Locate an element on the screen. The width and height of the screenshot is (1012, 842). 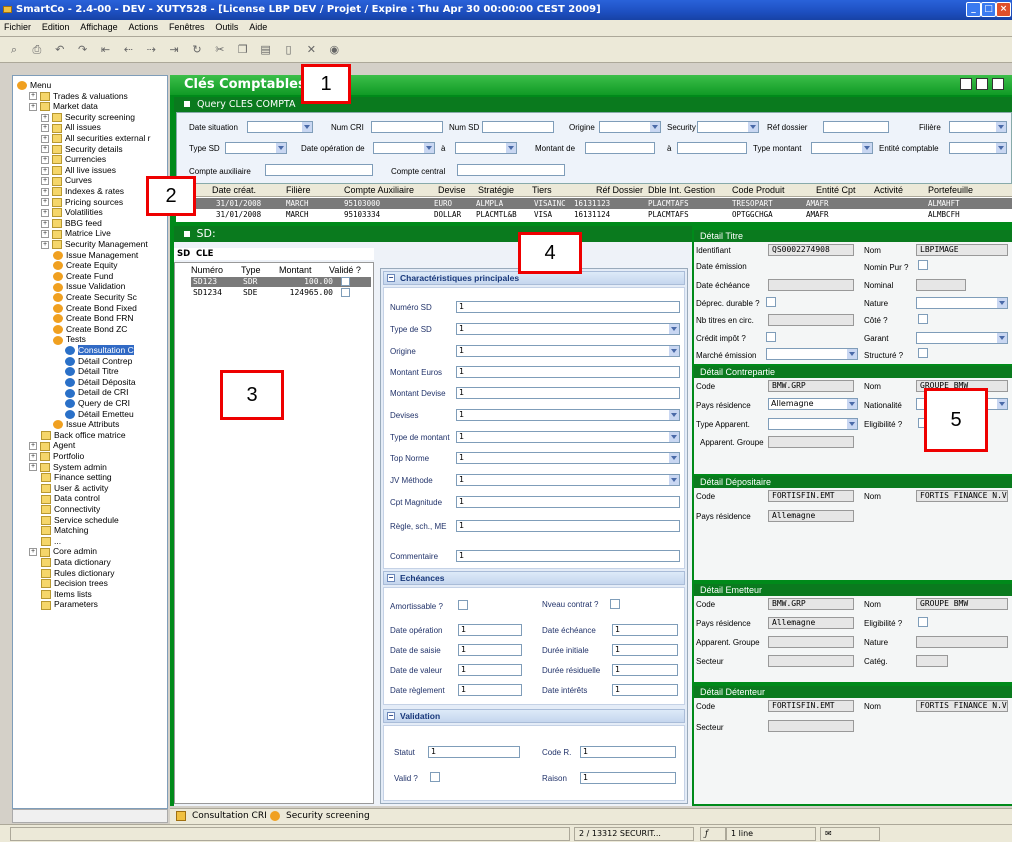
copy-icon: ❐ is located at coordinates (243, 50).